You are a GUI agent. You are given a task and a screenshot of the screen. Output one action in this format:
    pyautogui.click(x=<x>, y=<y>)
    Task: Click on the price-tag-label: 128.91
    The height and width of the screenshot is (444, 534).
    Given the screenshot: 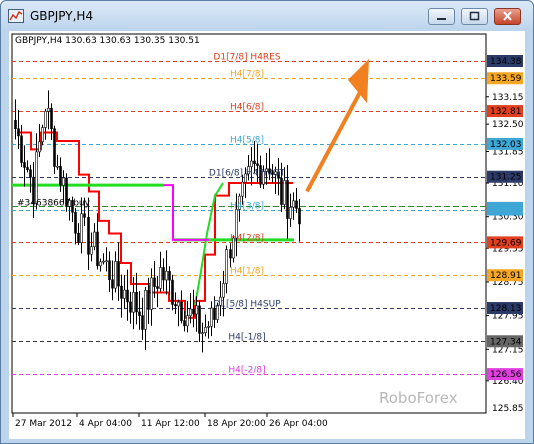 What is the action you would take?
    pyautogui.click(x=506, y=276)
    